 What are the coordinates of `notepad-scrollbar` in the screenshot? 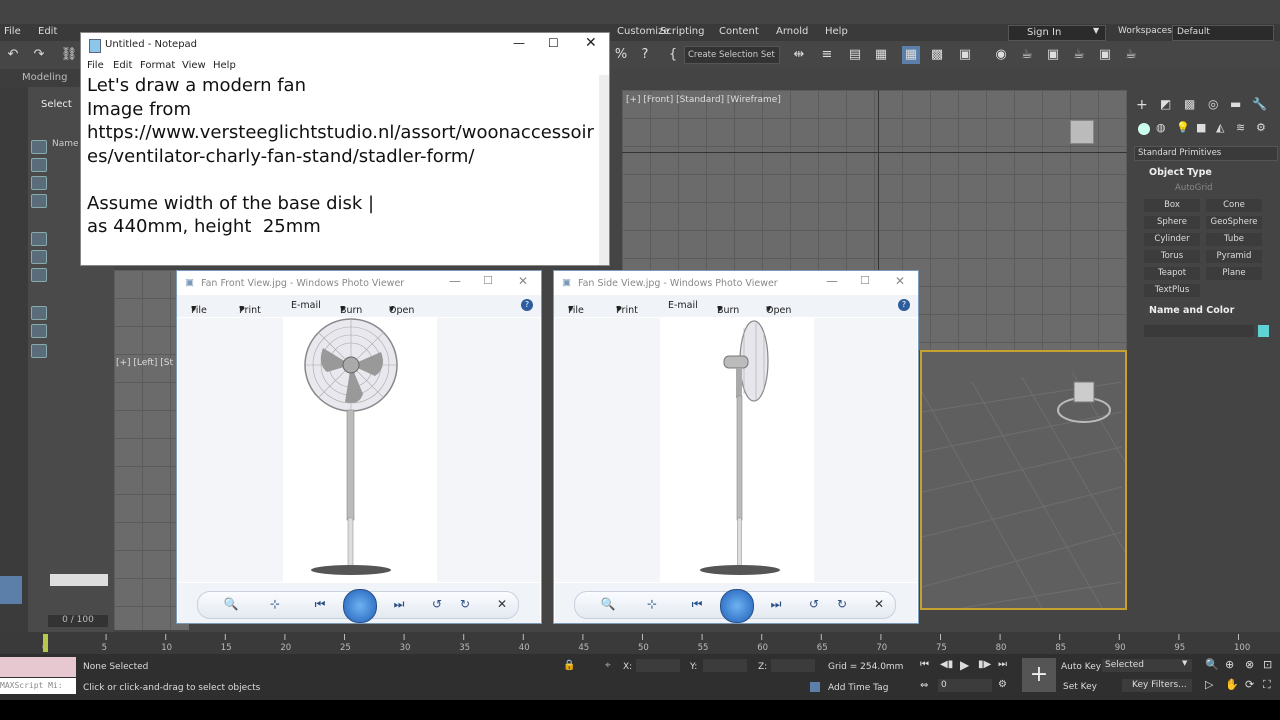 It's located at (604, 170).